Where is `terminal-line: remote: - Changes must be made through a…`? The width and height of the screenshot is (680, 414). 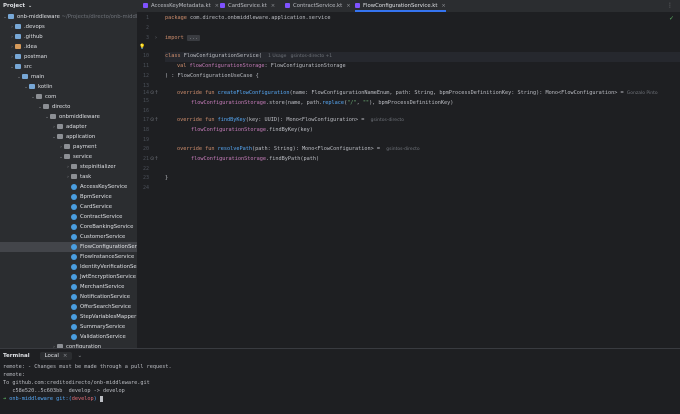
terminal-line: remote: - Changes must be made through a… is located at coordinates (87, 367).